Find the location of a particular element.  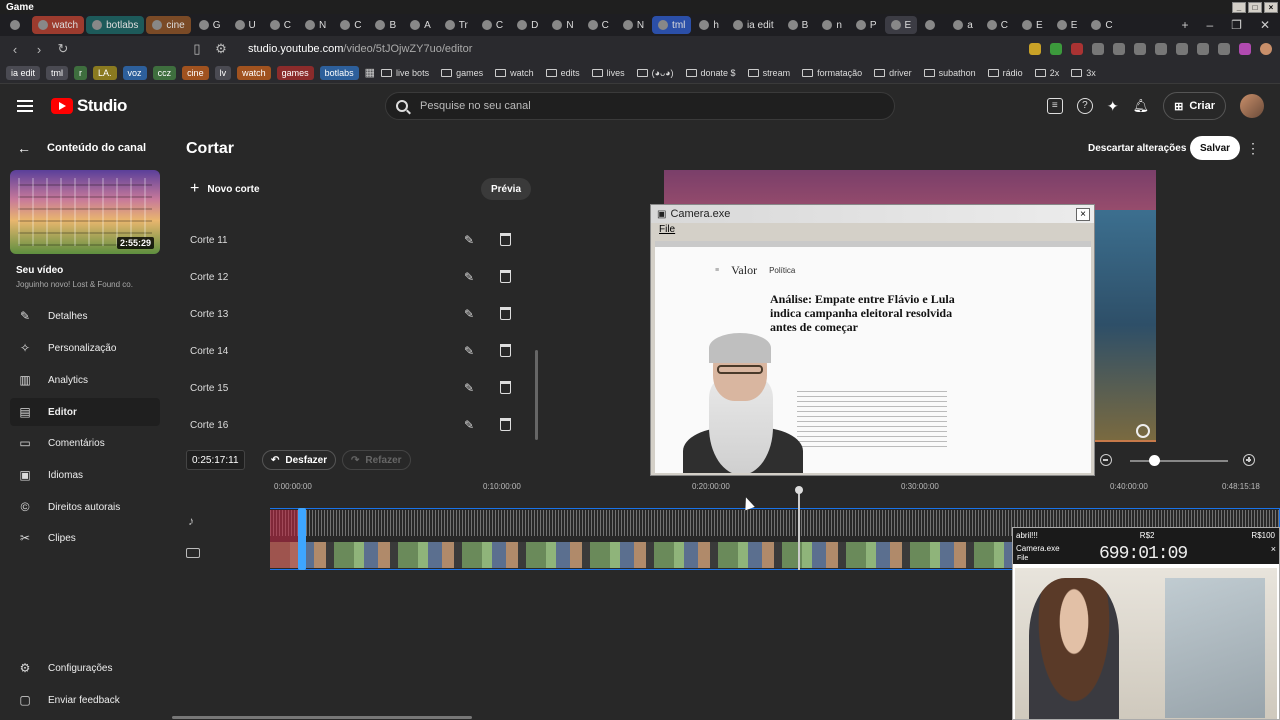

bookmark-icon: ▯ is located at coordinates (197, 49).